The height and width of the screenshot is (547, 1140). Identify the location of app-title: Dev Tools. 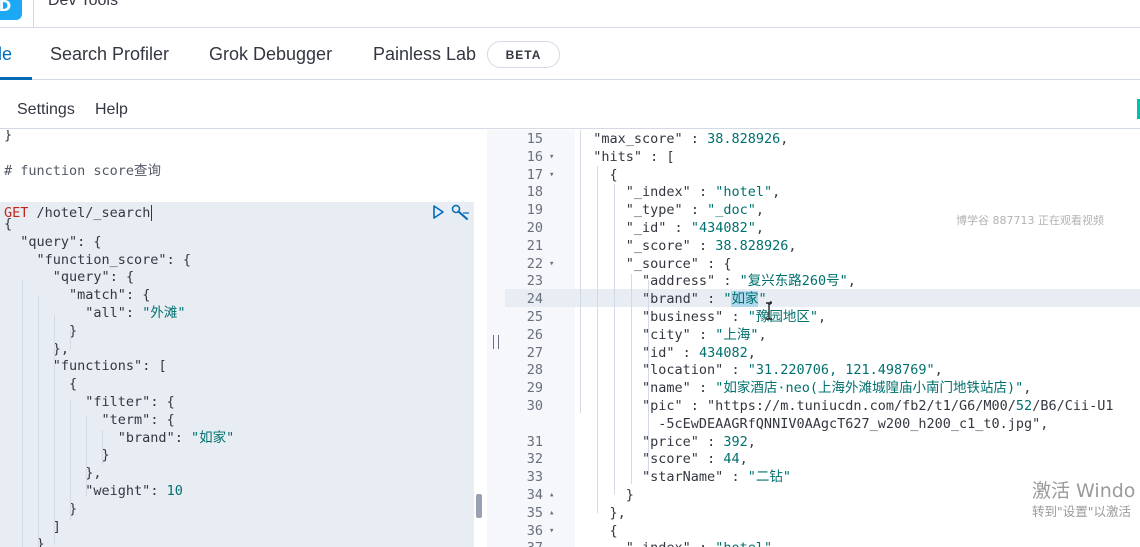
(83, 4).